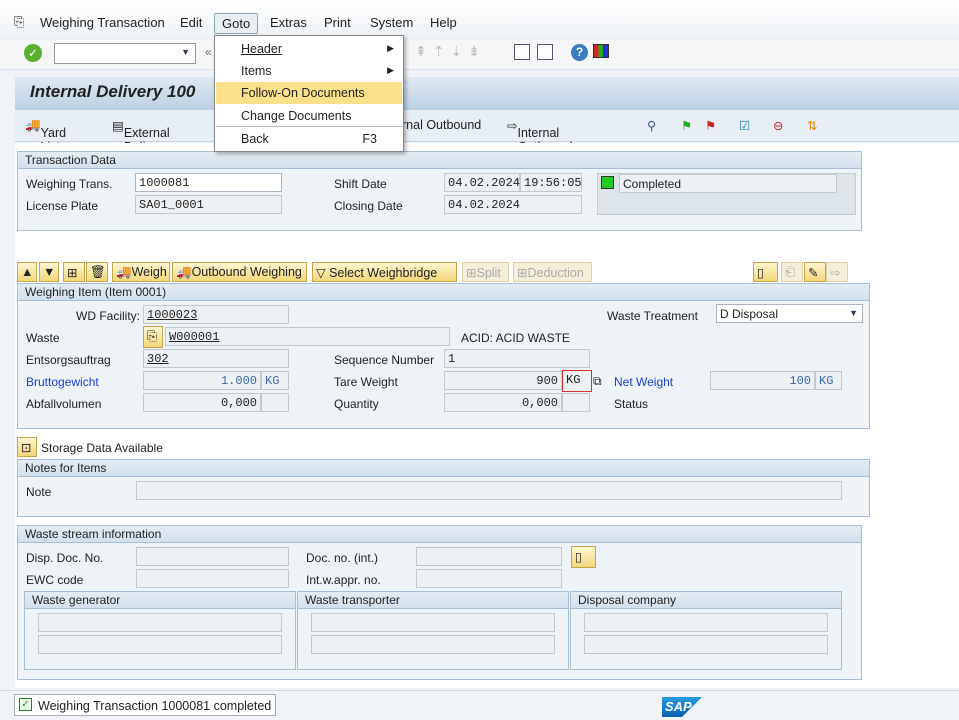 The image size is (959, 720). What do you see at coordinates (275, 380) in the screenshot?
I see `bruttogewicht-unit: KG` at bounding box center [275, 380].